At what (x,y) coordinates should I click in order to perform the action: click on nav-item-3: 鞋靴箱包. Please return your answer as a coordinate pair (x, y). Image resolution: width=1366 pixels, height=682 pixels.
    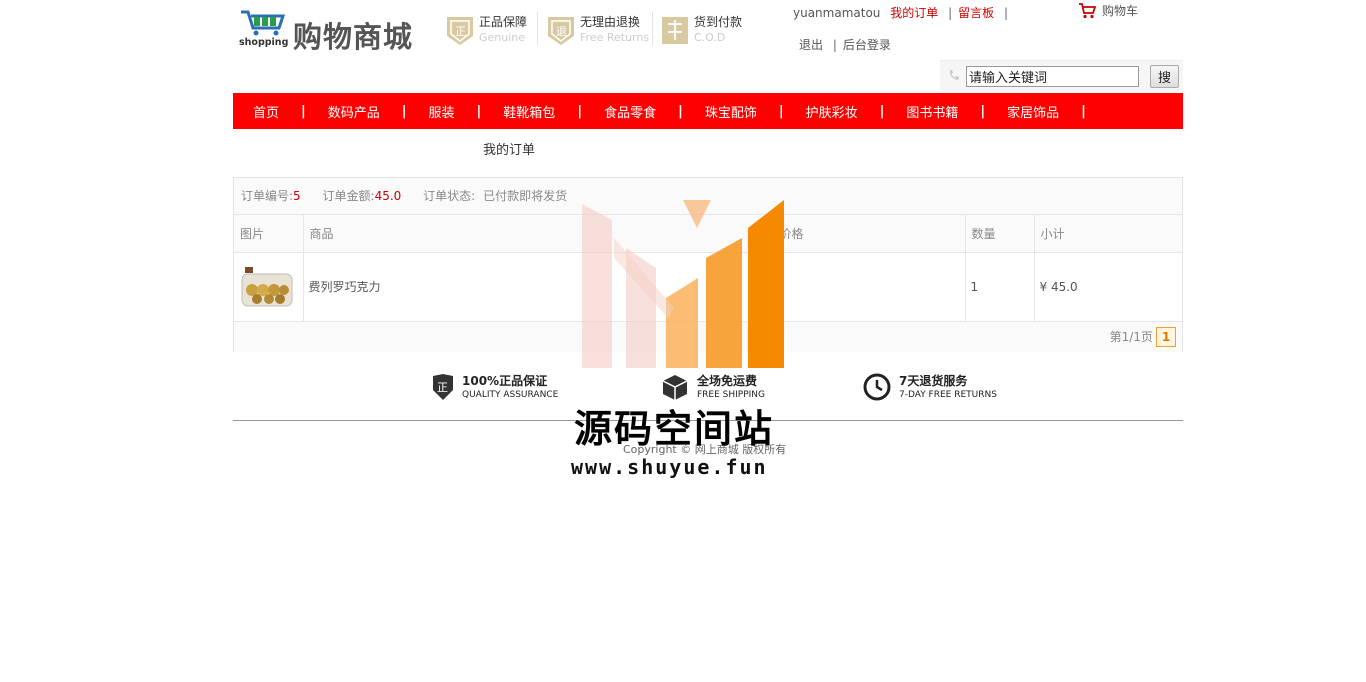
    Looking at the image, I should click on (529, 111).